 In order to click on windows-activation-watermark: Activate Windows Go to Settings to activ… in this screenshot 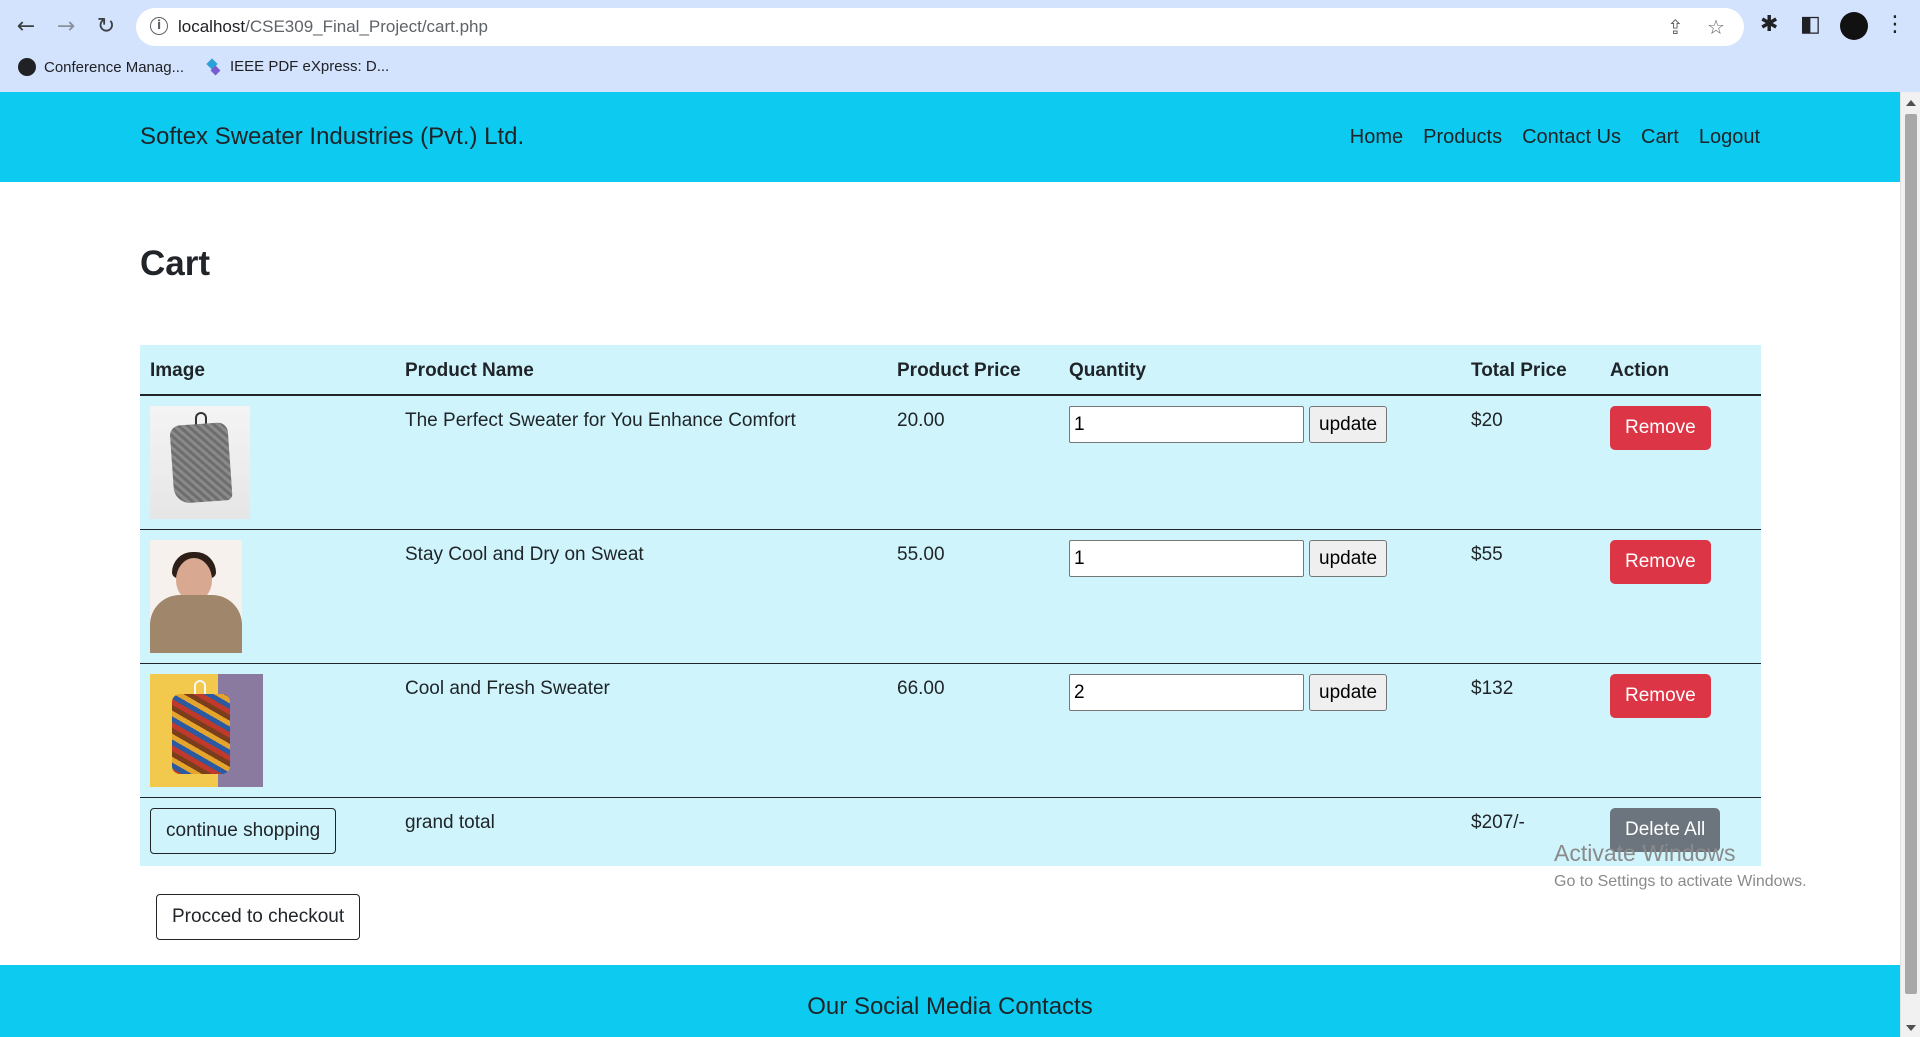, I will do `click(1680, 865)`.